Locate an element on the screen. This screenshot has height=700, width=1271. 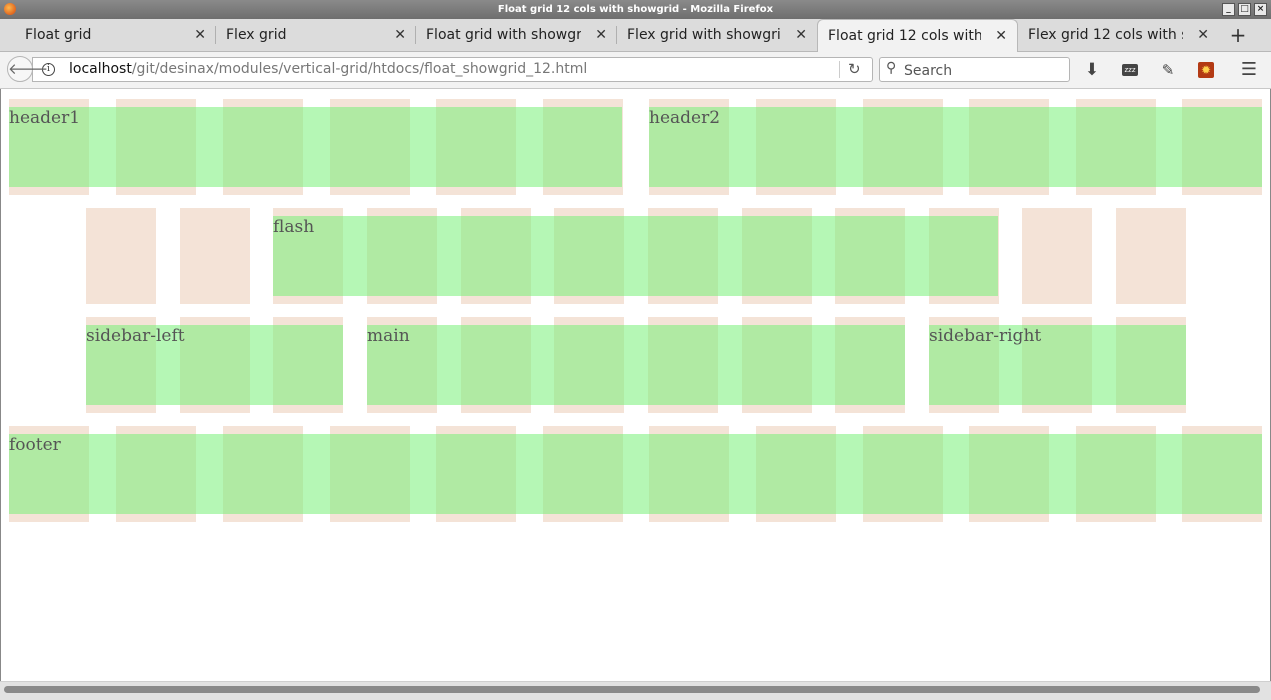
tab-flex-grid-12: Flex grid 12 cols with showgrid ✕ is located at coordinates (1118, 35).